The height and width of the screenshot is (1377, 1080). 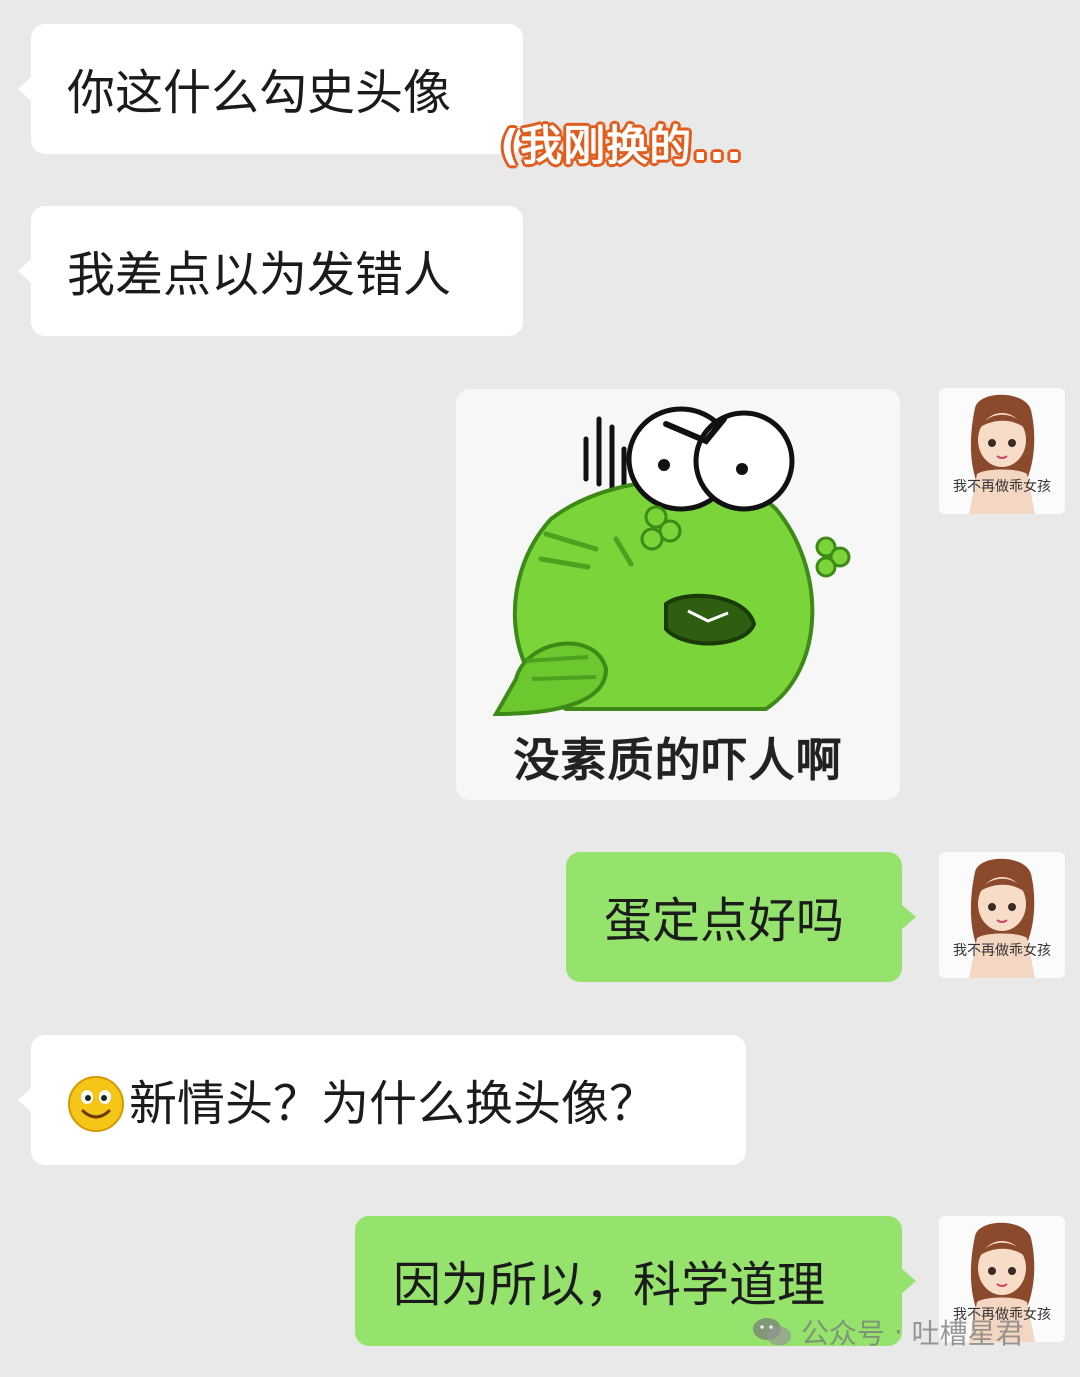 What do you see at coordinates (772, 1332) in the screenshot?
I see `wechat-icon` at bounding box center [772, 1332].